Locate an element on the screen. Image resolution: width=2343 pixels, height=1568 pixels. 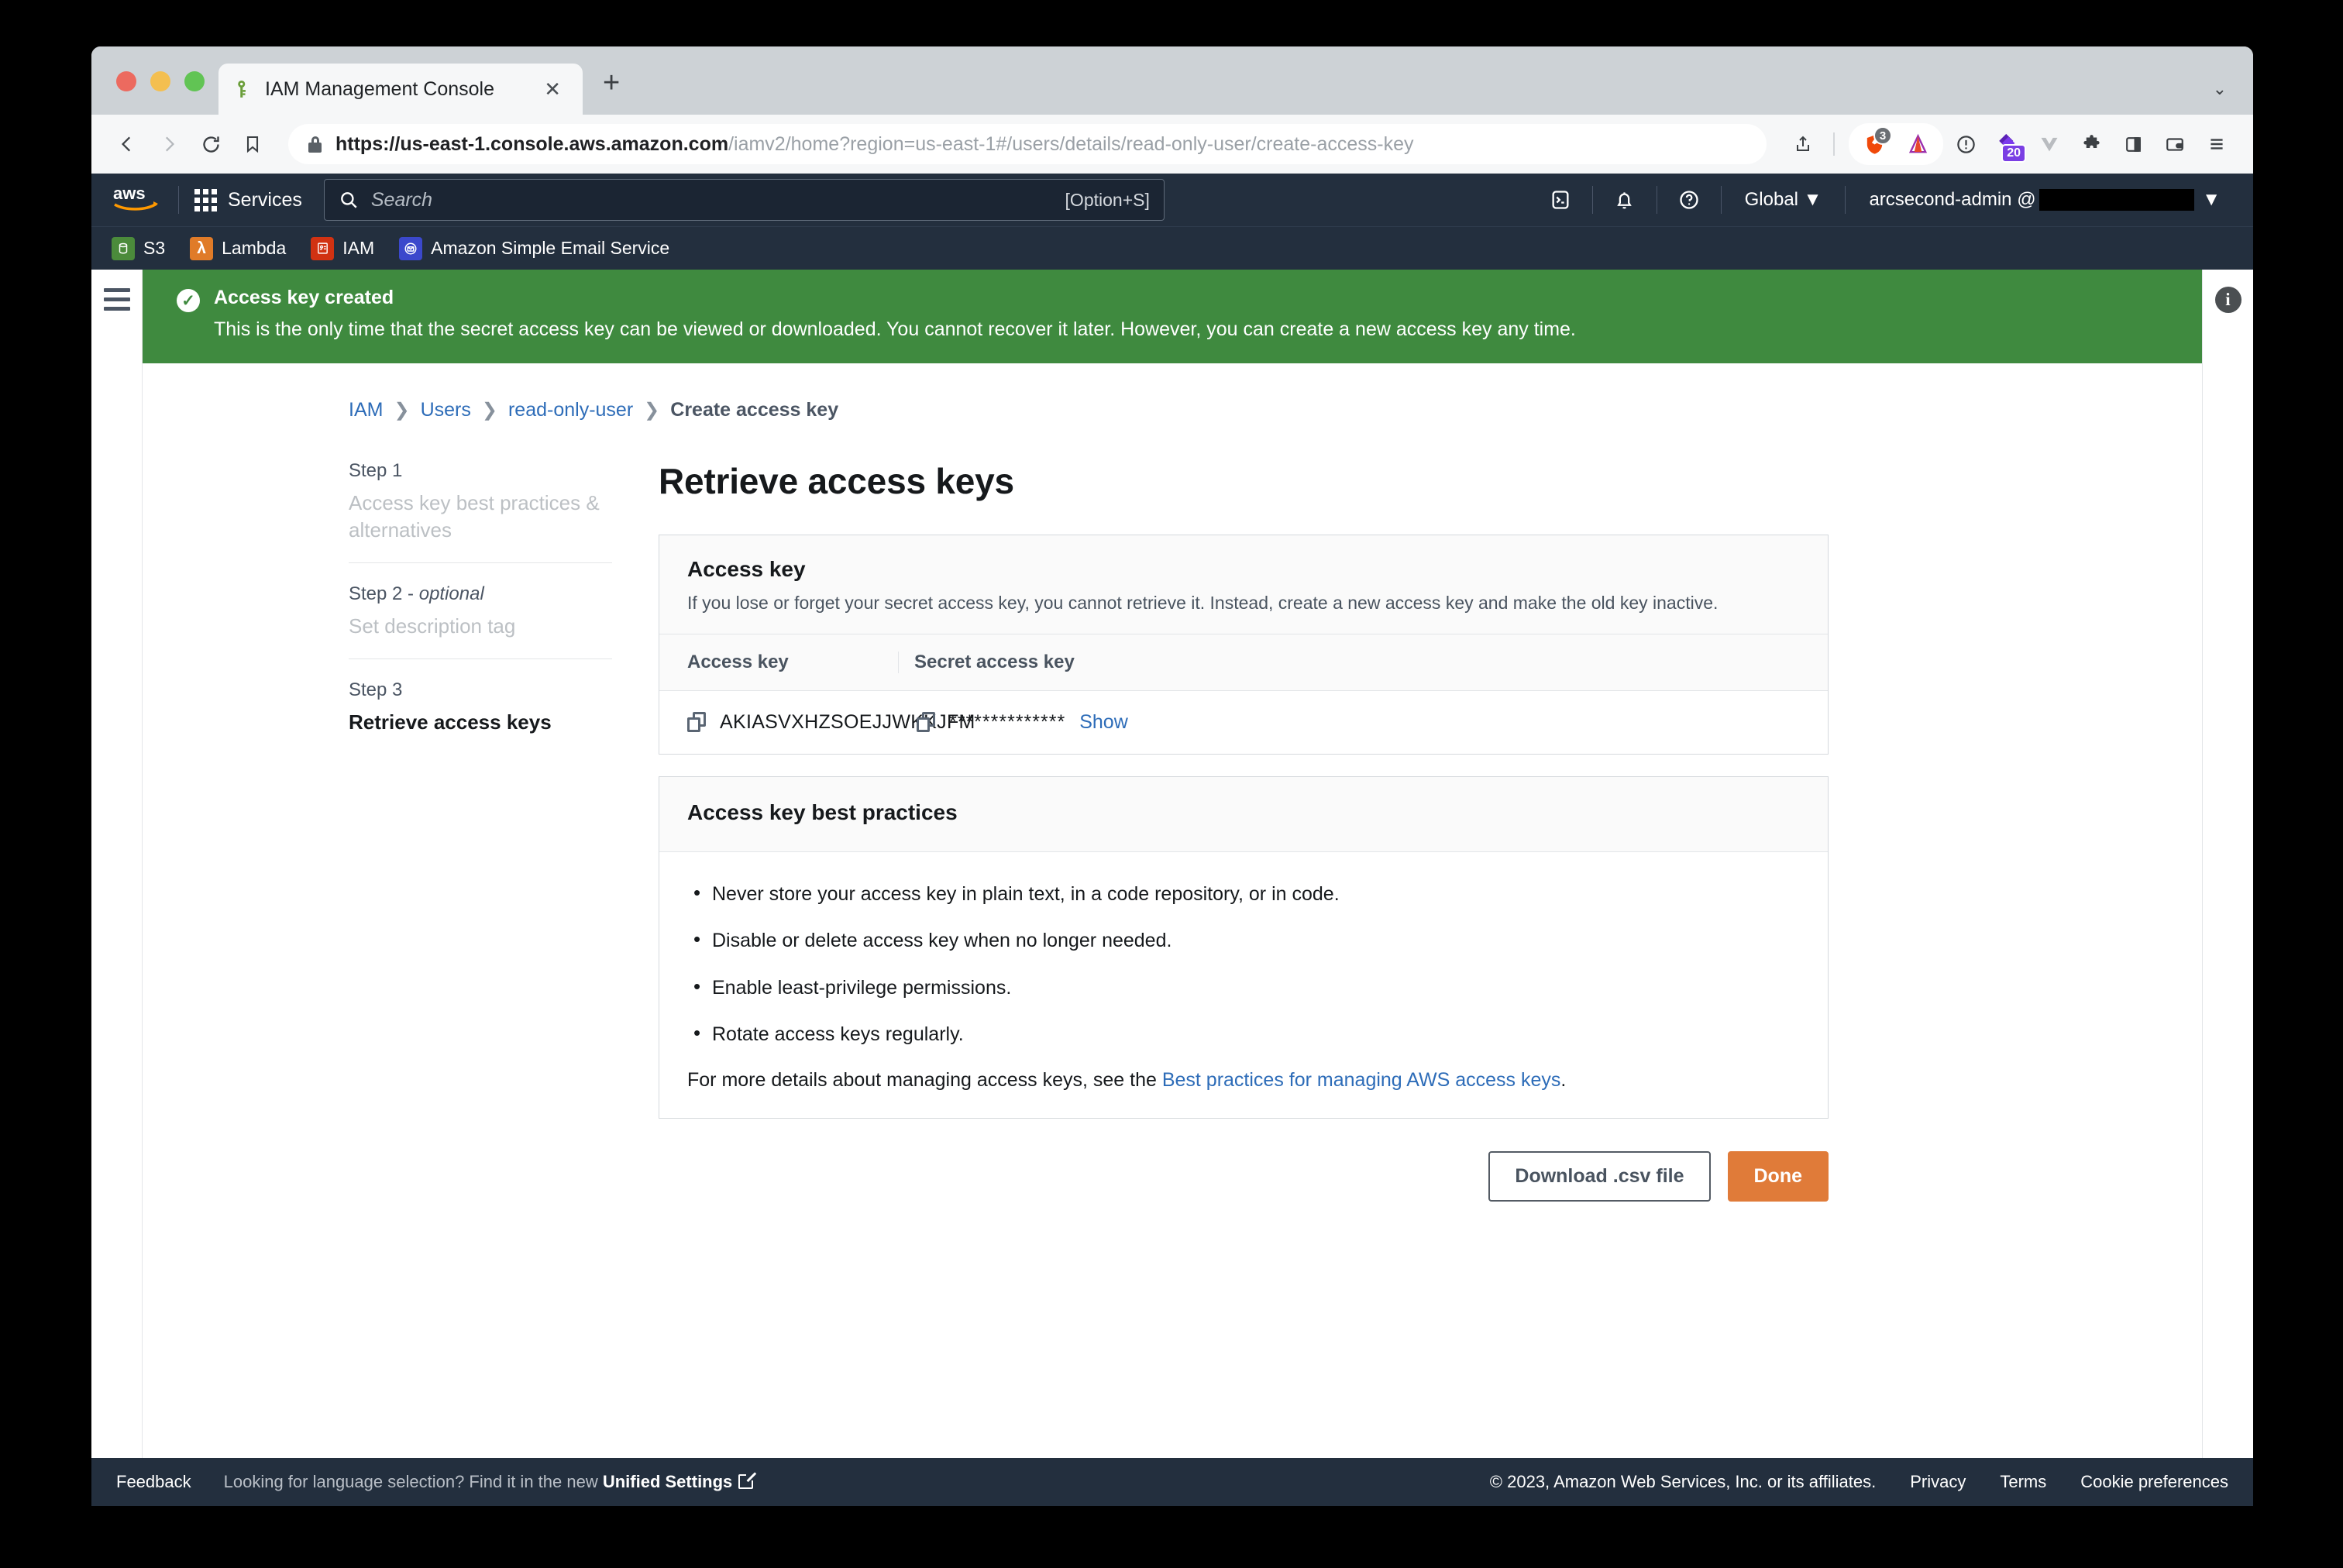
favorite-ses: Amazon Simple Email Service is located at coordinates (534, 248).